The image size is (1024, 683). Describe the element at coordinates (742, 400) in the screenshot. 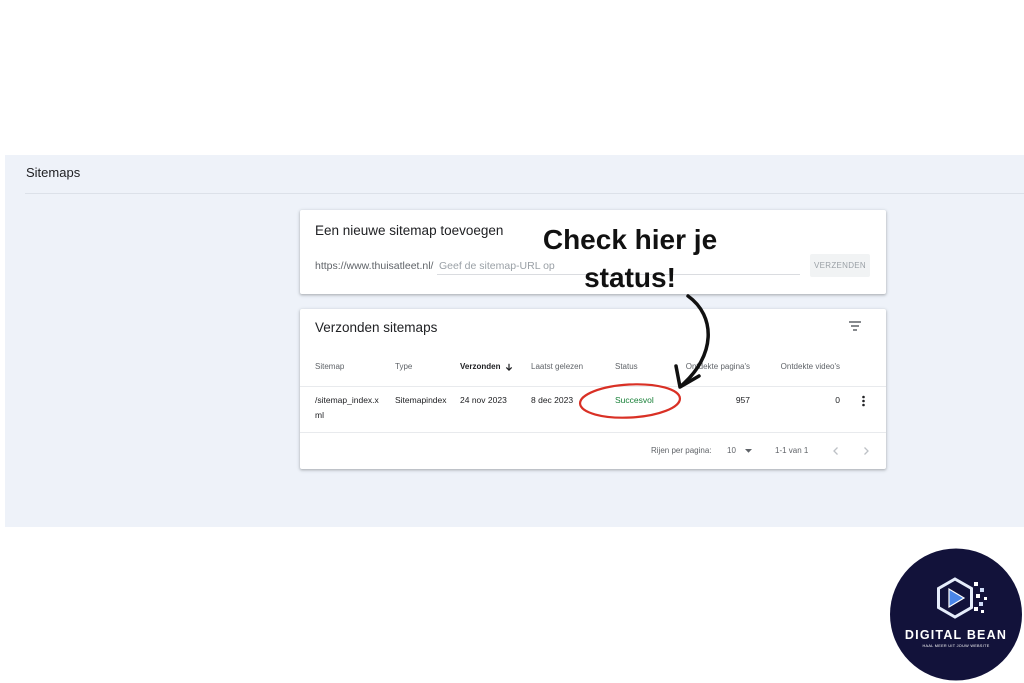

I see `cell-discovered-pages: 957` at that location.